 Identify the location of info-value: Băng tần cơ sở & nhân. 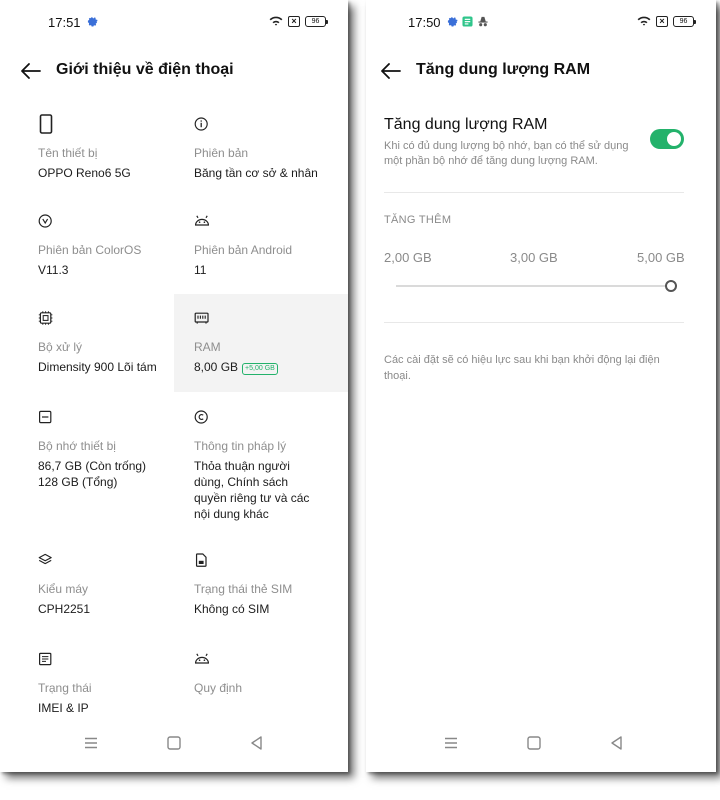
(256, 173).